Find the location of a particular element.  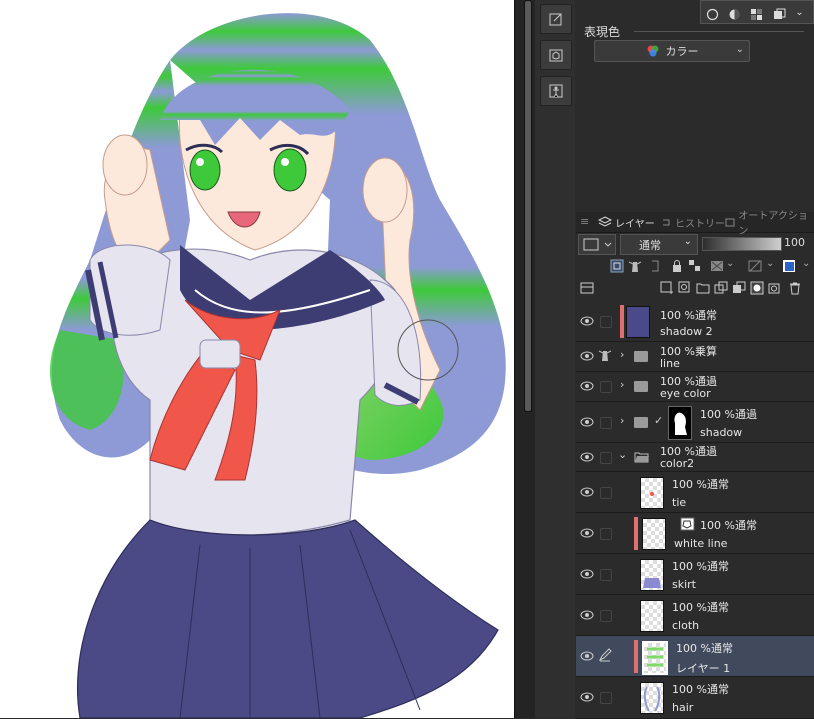

scrollbar-thumb is located at coordinates (528, 206).